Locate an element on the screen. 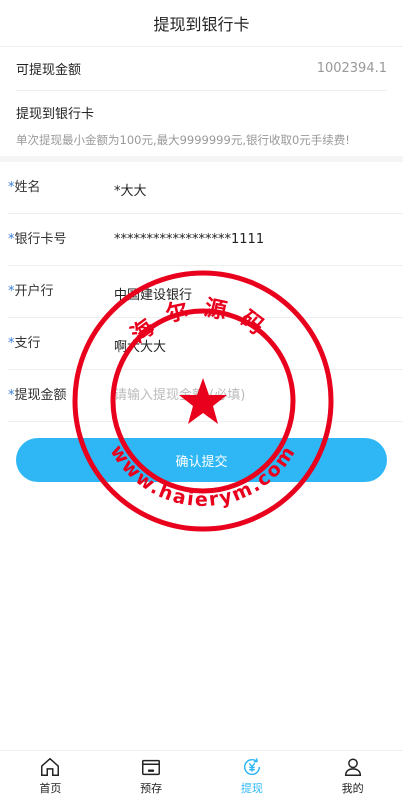 The image size is (403, 800). tab-profile-label: 我的 is located at coordinates (352, 788).